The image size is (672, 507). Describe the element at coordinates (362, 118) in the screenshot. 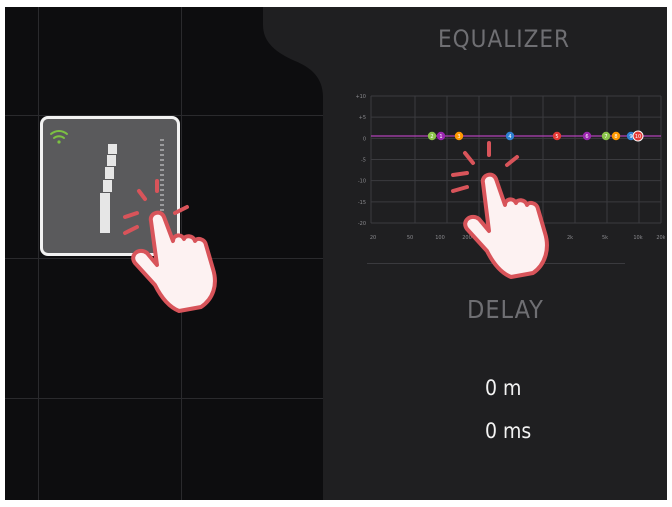

I see `eq-y-tick-label: +5` at that location.